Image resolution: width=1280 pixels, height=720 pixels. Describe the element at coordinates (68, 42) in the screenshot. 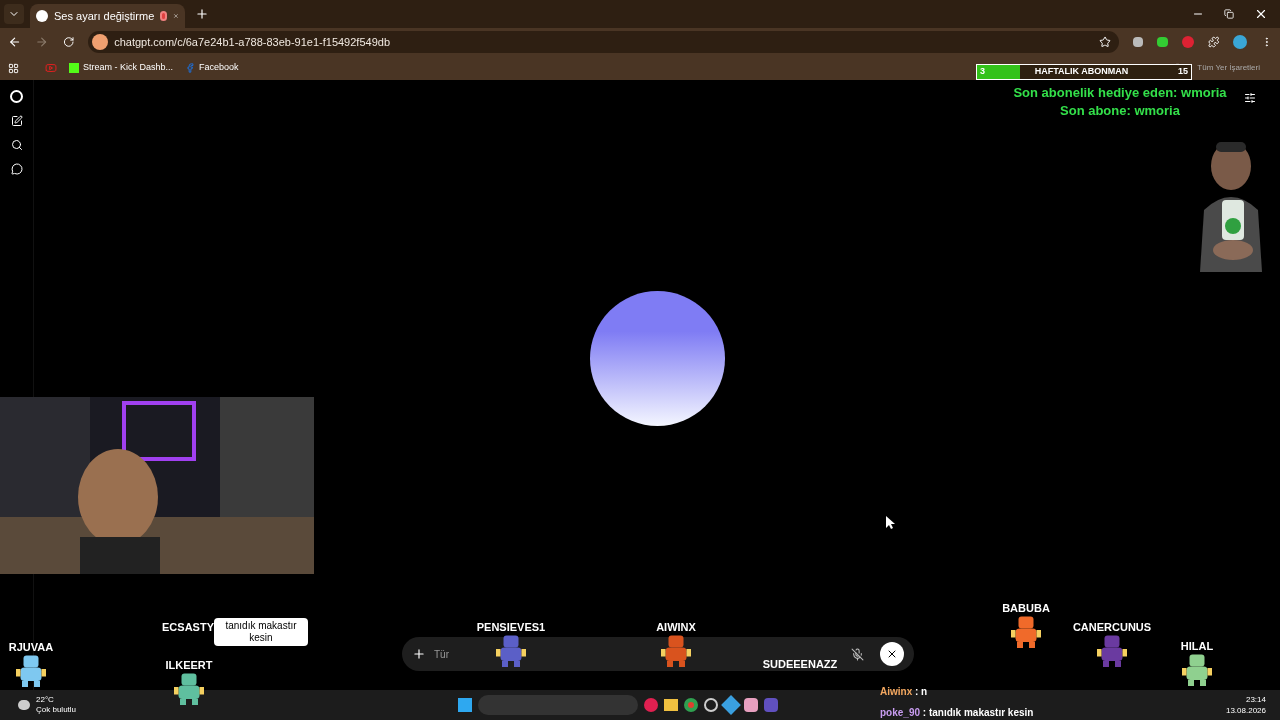

I see `reload-icon` at that location.